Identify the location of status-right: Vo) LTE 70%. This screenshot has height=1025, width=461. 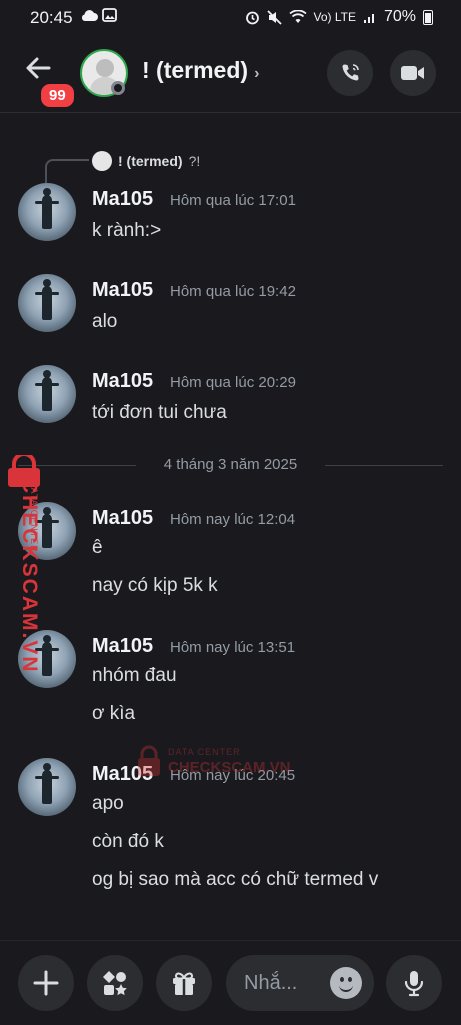
(339, 17).